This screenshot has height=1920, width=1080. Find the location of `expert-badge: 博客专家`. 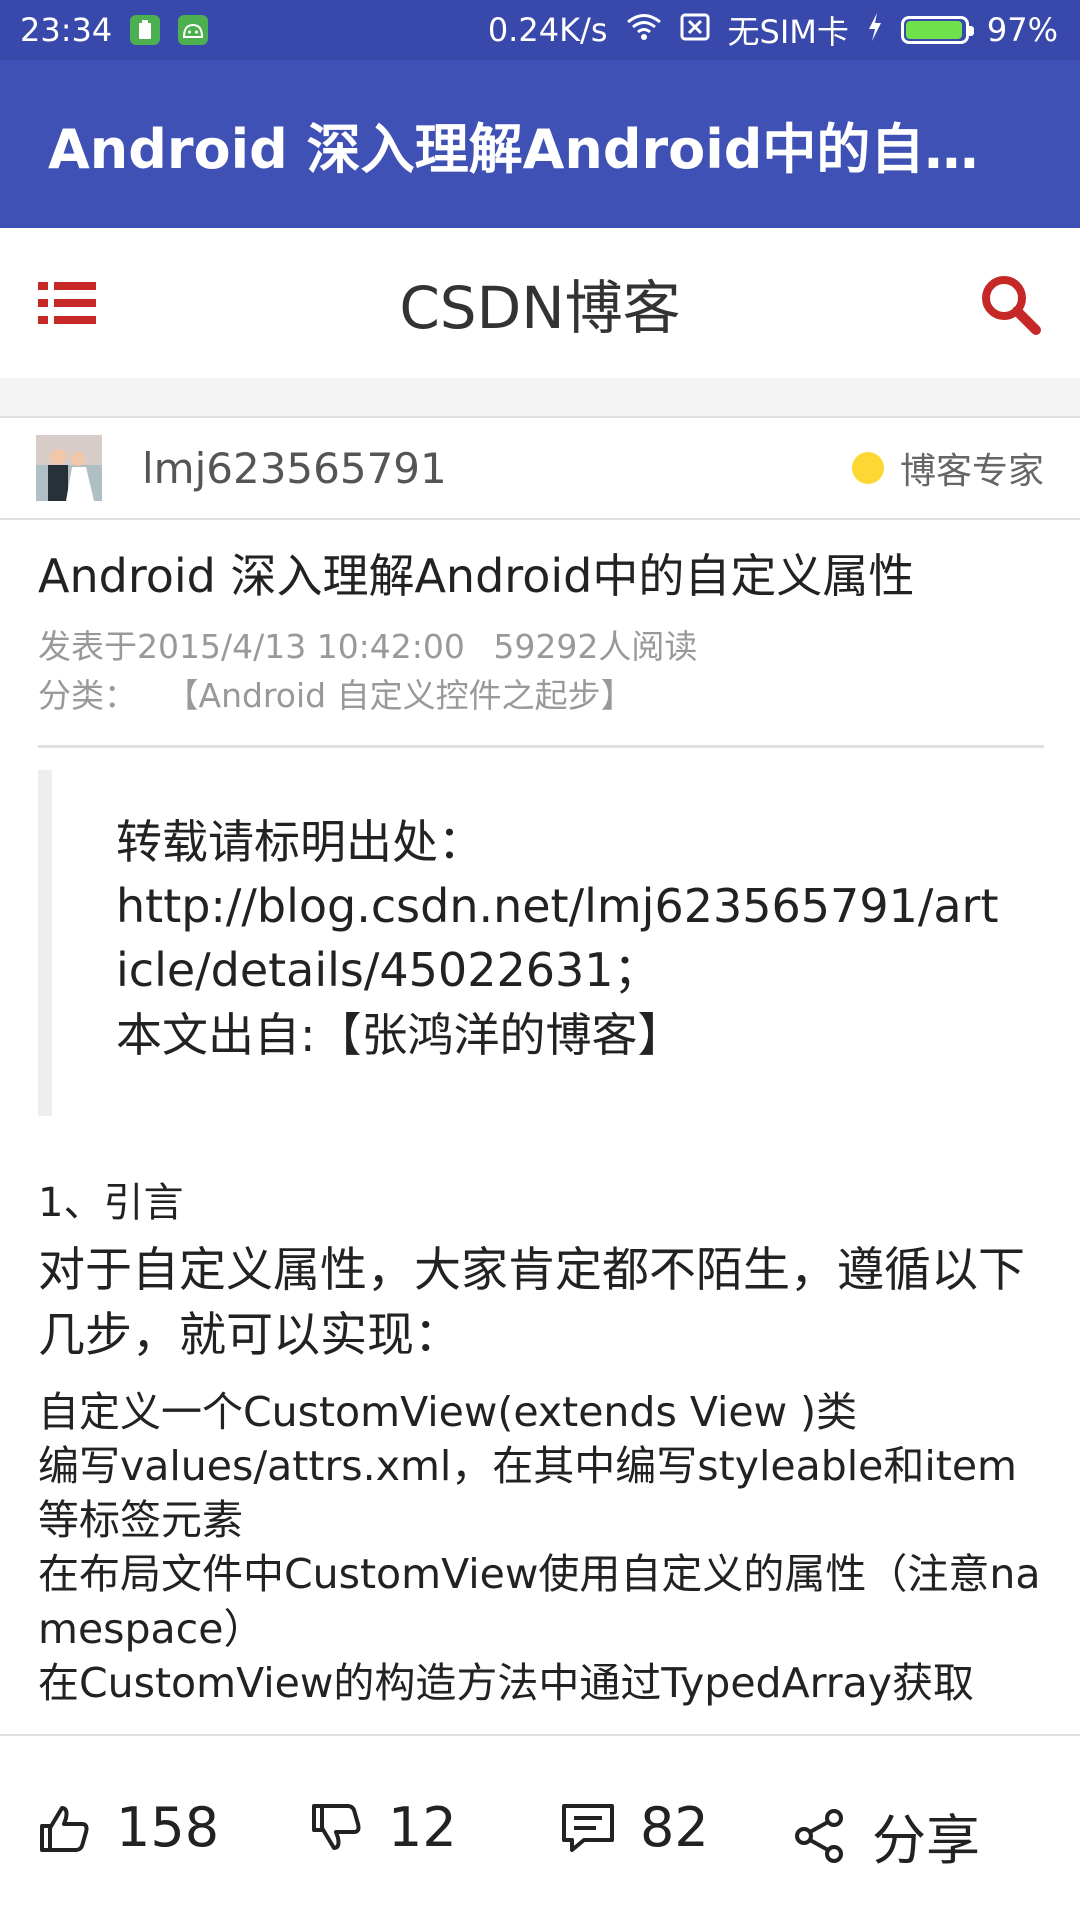

expert-badge: 博客专家 is located at coordinates (947, 468).